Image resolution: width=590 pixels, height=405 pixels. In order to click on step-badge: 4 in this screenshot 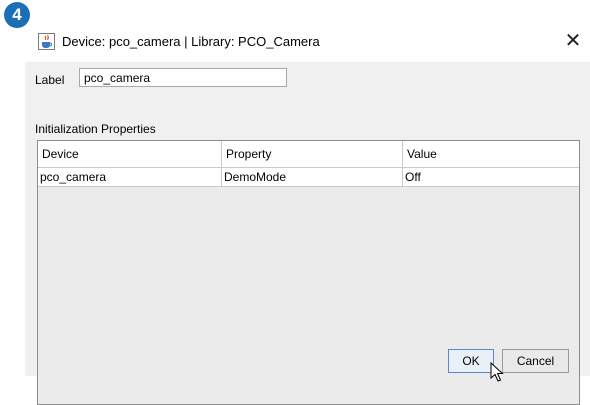, I will do `click(17, 15)`.